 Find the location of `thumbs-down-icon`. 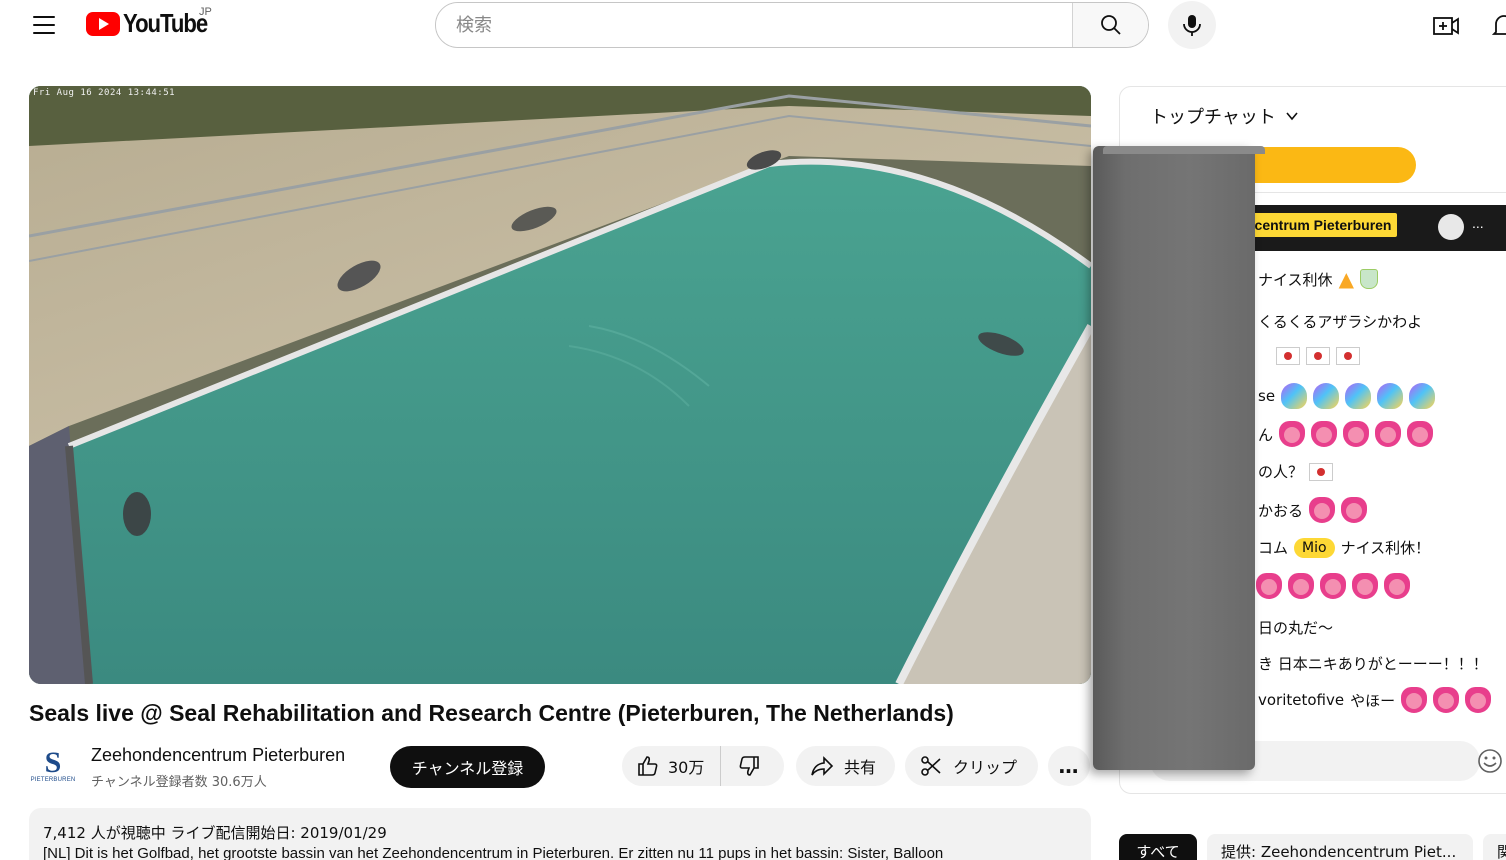

thumbs-down-icon is located at coordinates (749, 766).